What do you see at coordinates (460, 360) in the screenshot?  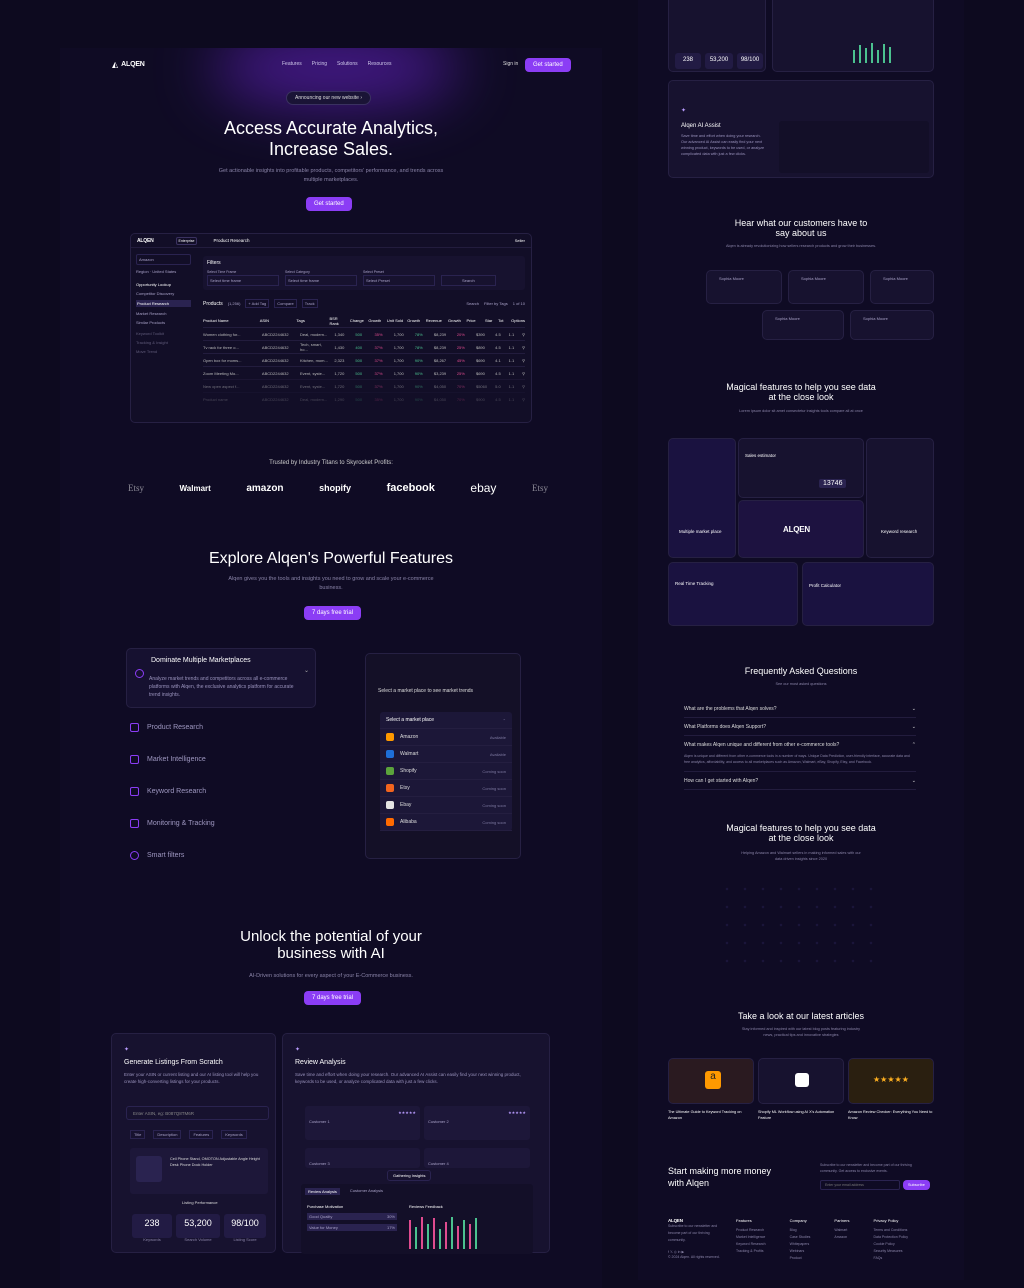 I see `table-cell: 45%` at bounding box center [460, 360].